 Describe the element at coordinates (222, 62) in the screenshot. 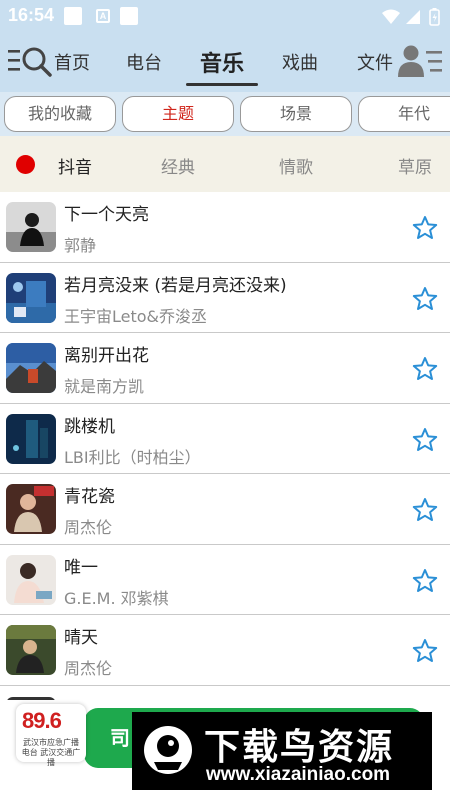

I see `tab-music: 音乐` at that location.